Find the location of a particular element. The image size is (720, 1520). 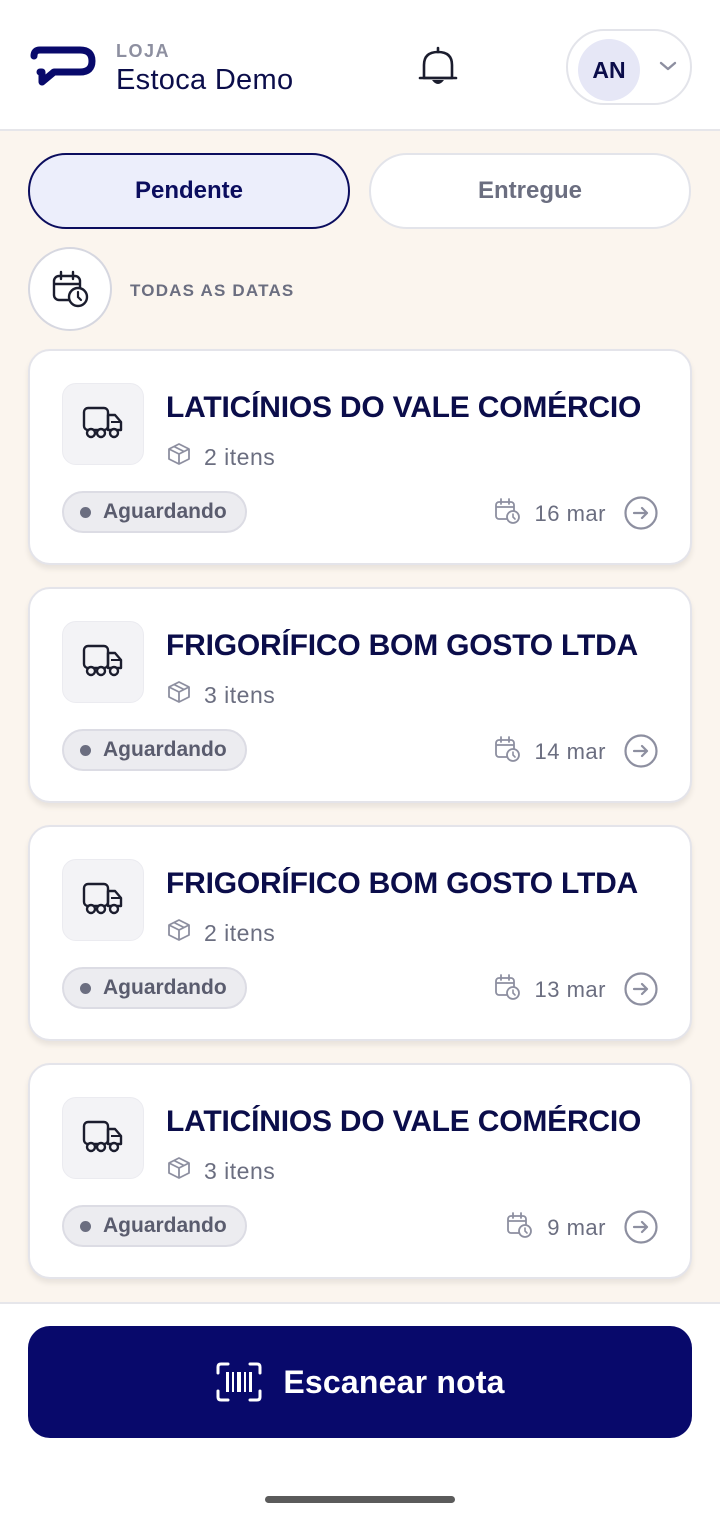

delivery-date: 14 mar is located at coordinates (549, 752).